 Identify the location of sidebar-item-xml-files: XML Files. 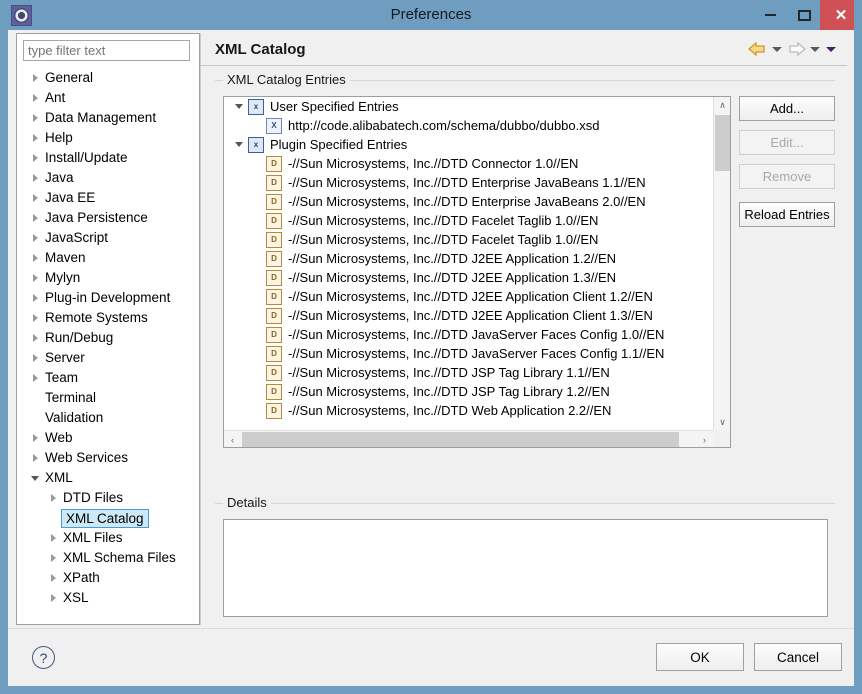
(108, 538).